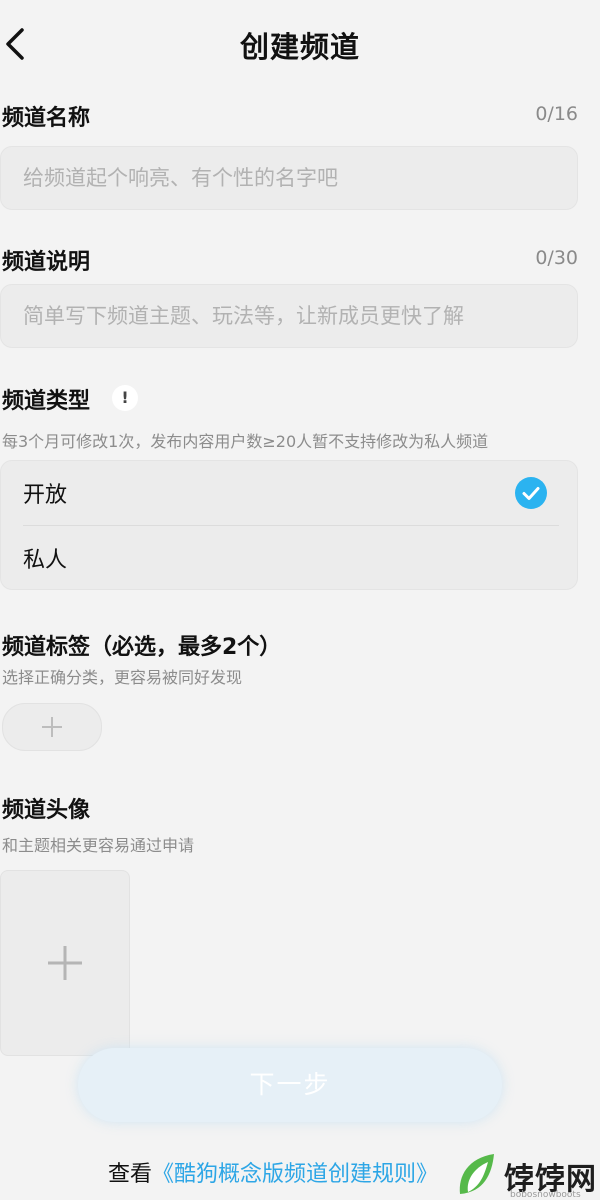 This screenshot has width=600, height=1200. I want to click on description-label: 频道说明, so click(46, 262).